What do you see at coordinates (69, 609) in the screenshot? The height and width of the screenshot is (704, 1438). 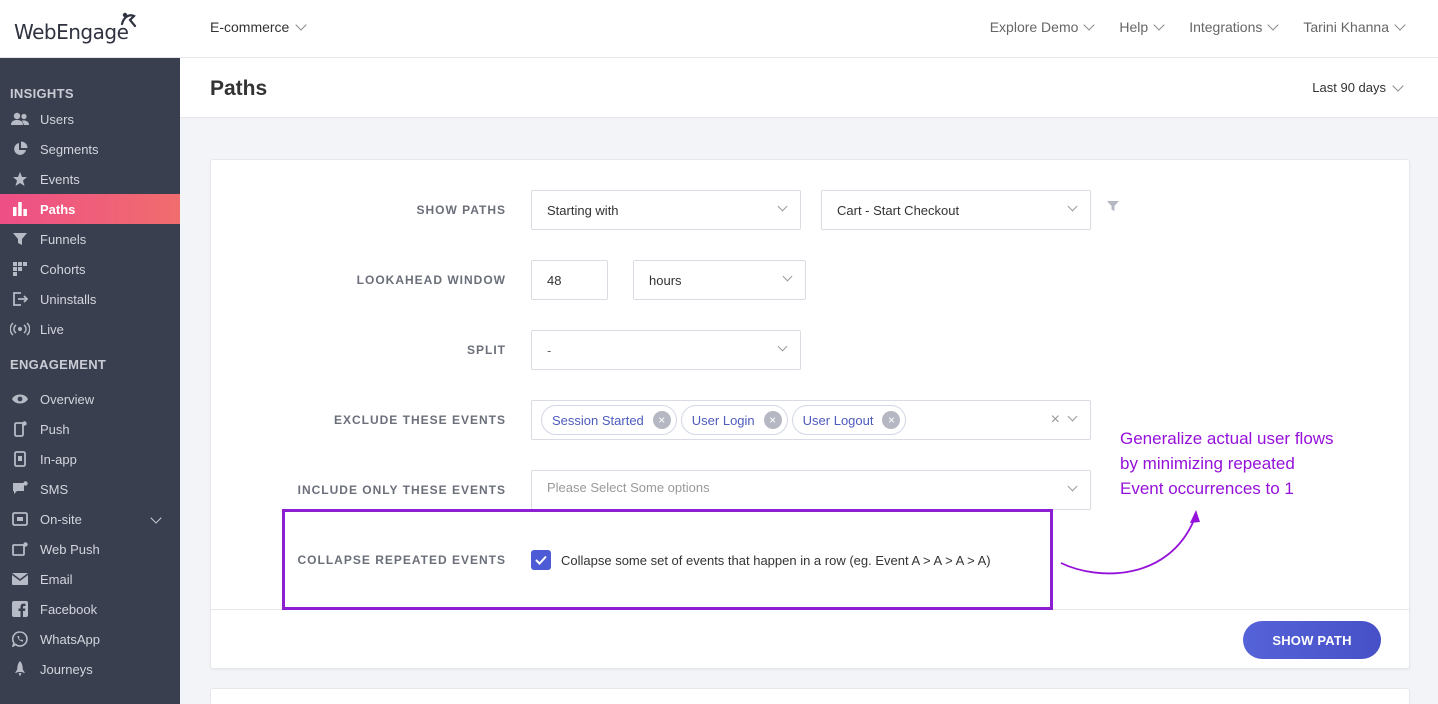 I see `sidebar-item-label: Facebook` at bounding box center [69, 609].